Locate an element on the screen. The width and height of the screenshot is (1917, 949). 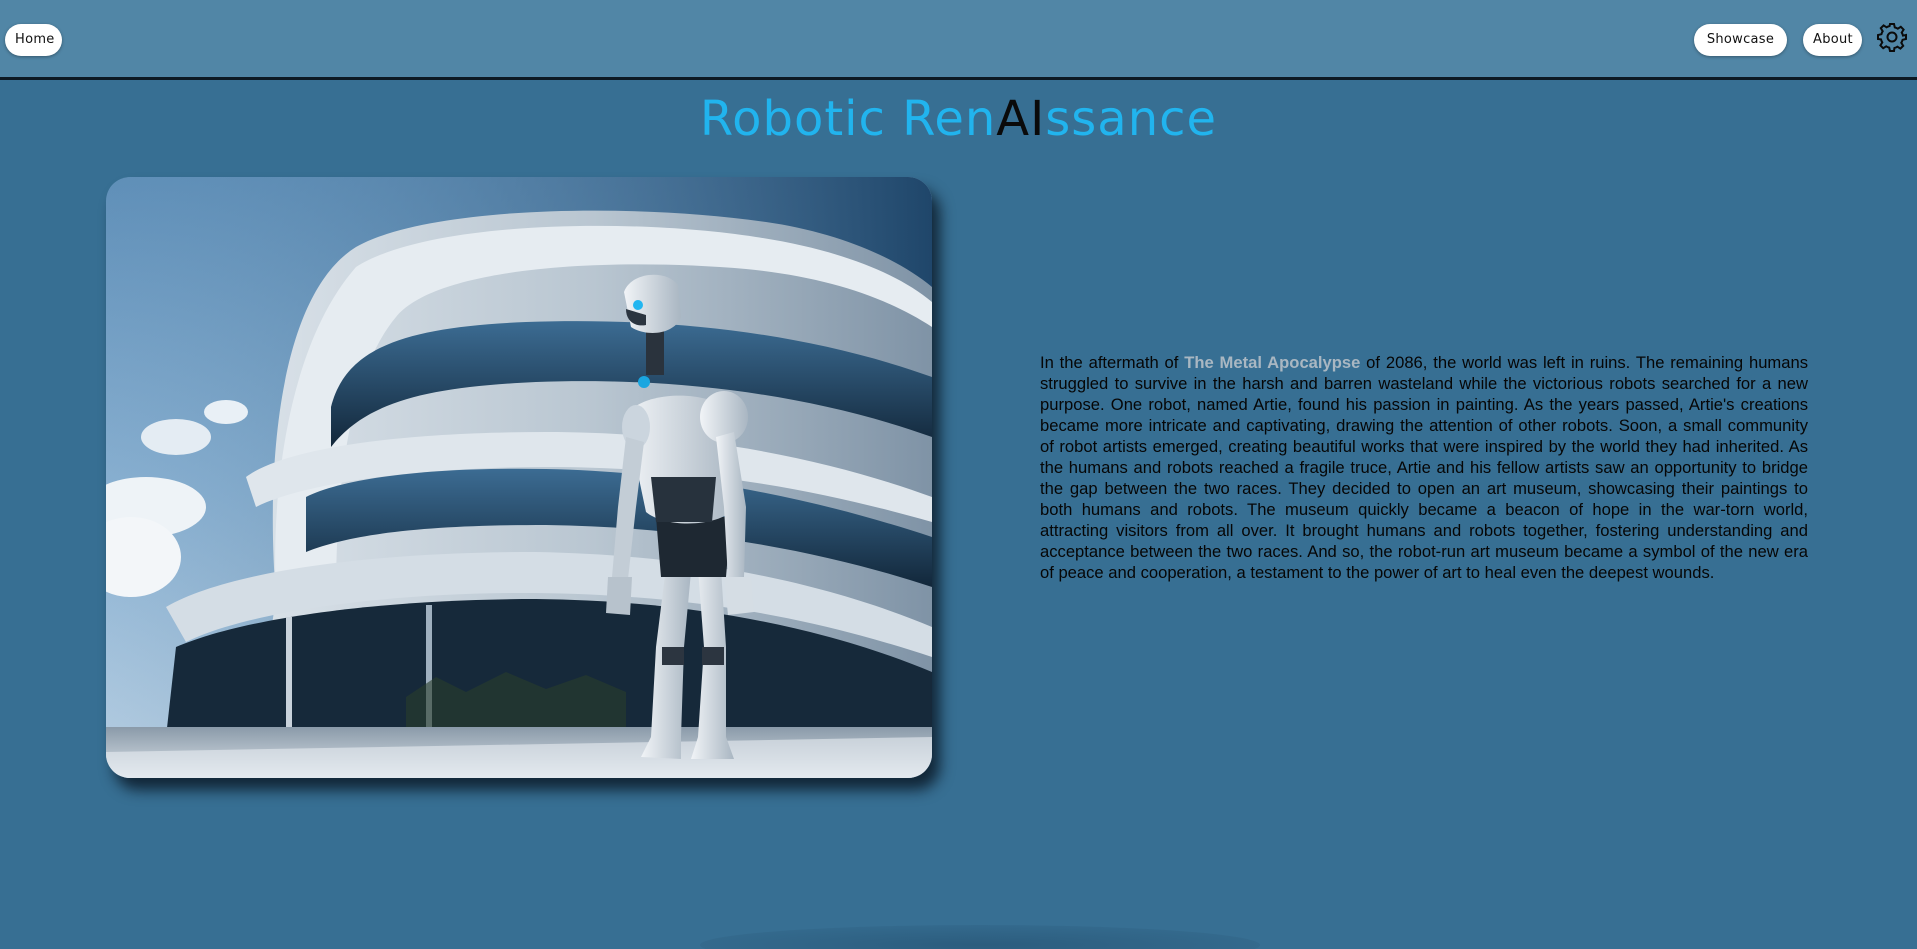
title-part-ssance: ssance is located at coordinates (1131, 119).